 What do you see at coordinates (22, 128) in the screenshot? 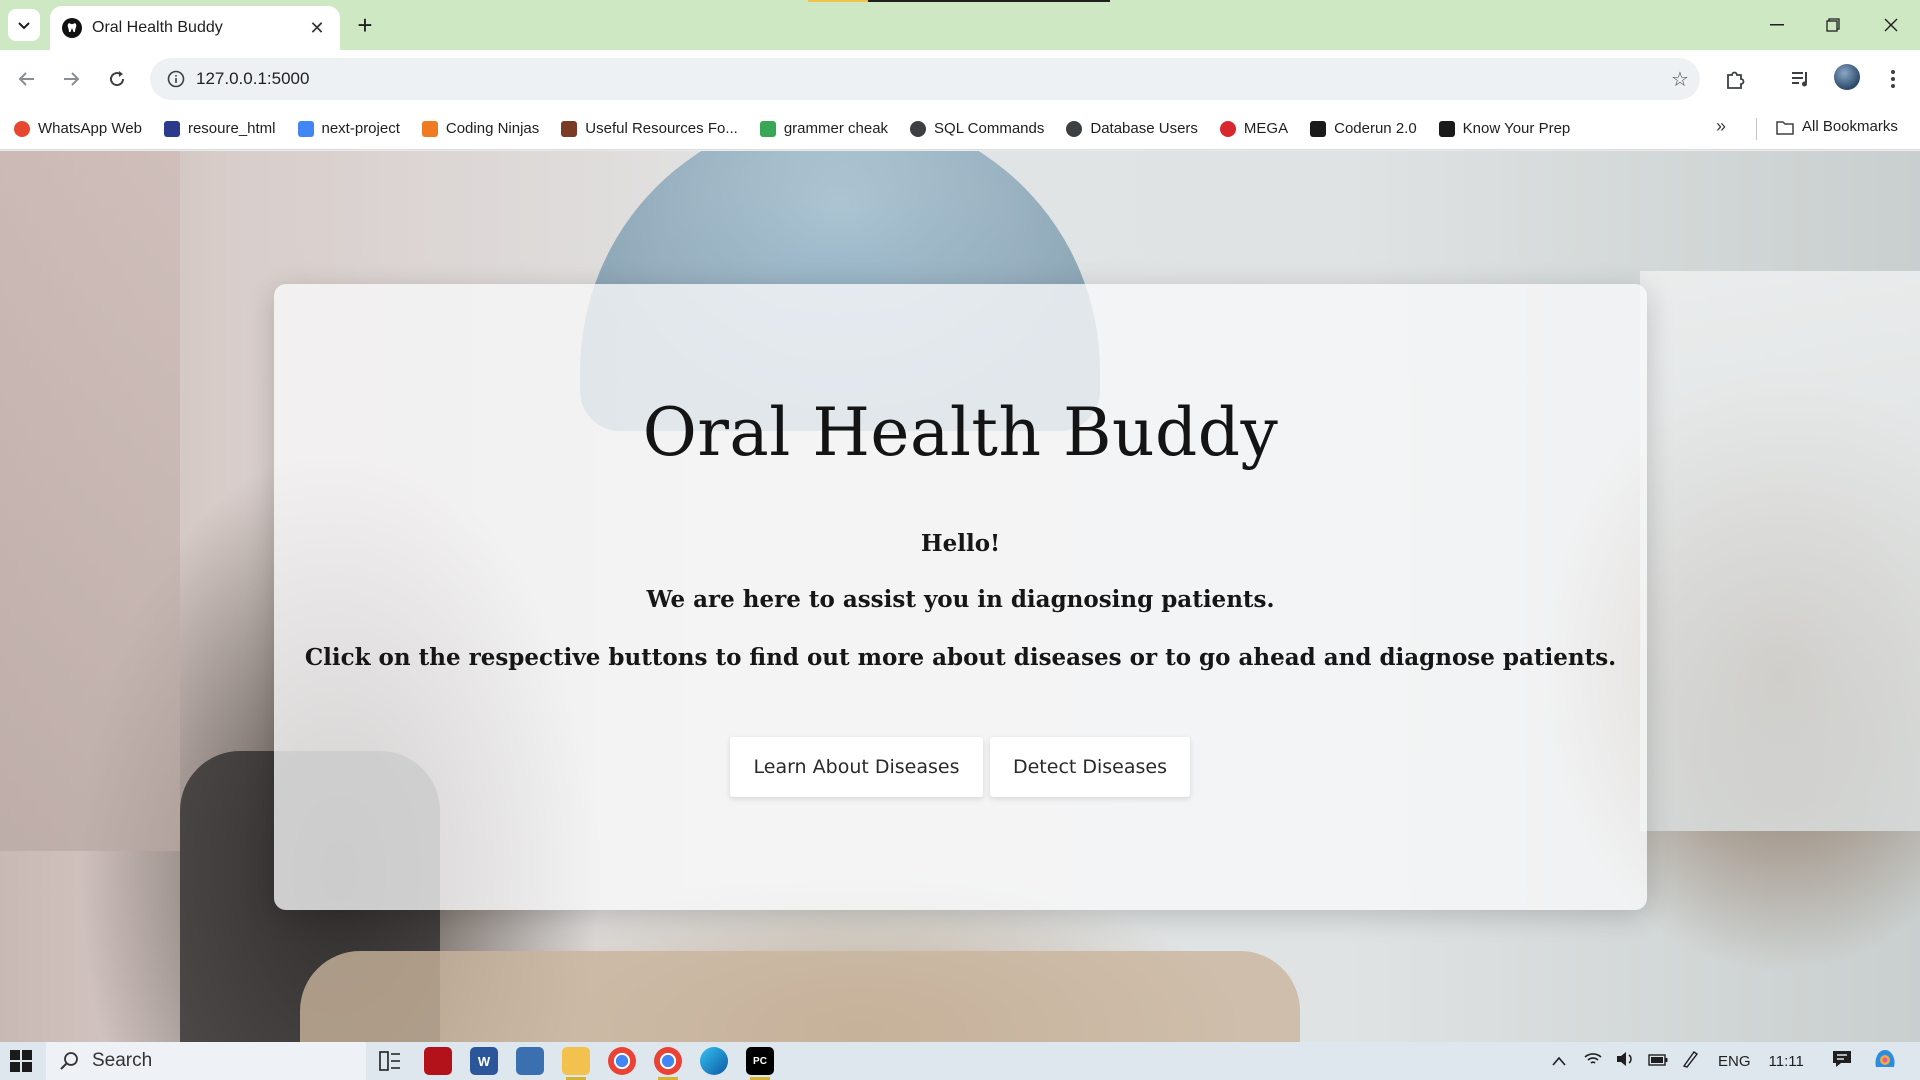
I see `whatsapp-icon` at bounding box center [22, 128].